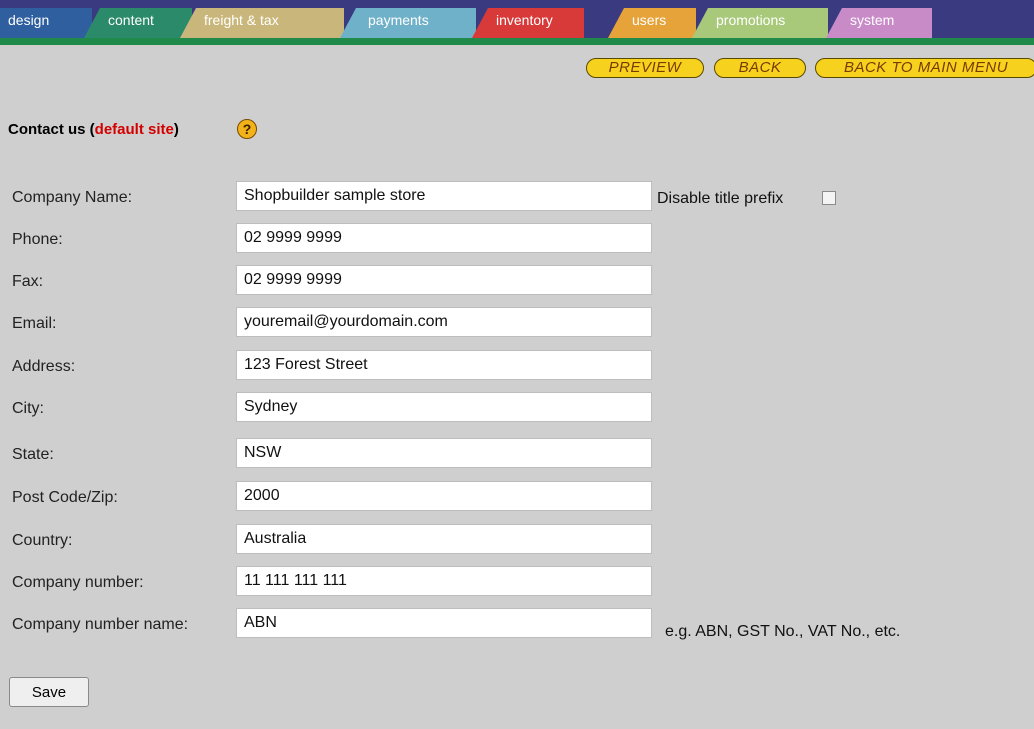 Image resolution: width=1034 pixels, height=729 pixels. I want to click on postcode-label: Post Code/Zip:, so click(65, 497).